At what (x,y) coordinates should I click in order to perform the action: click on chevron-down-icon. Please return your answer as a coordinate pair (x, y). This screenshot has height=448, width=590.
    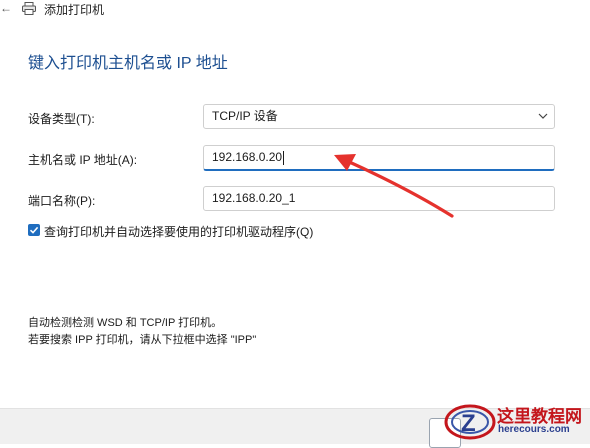
    Looking at the image, I should click on (543, 116).